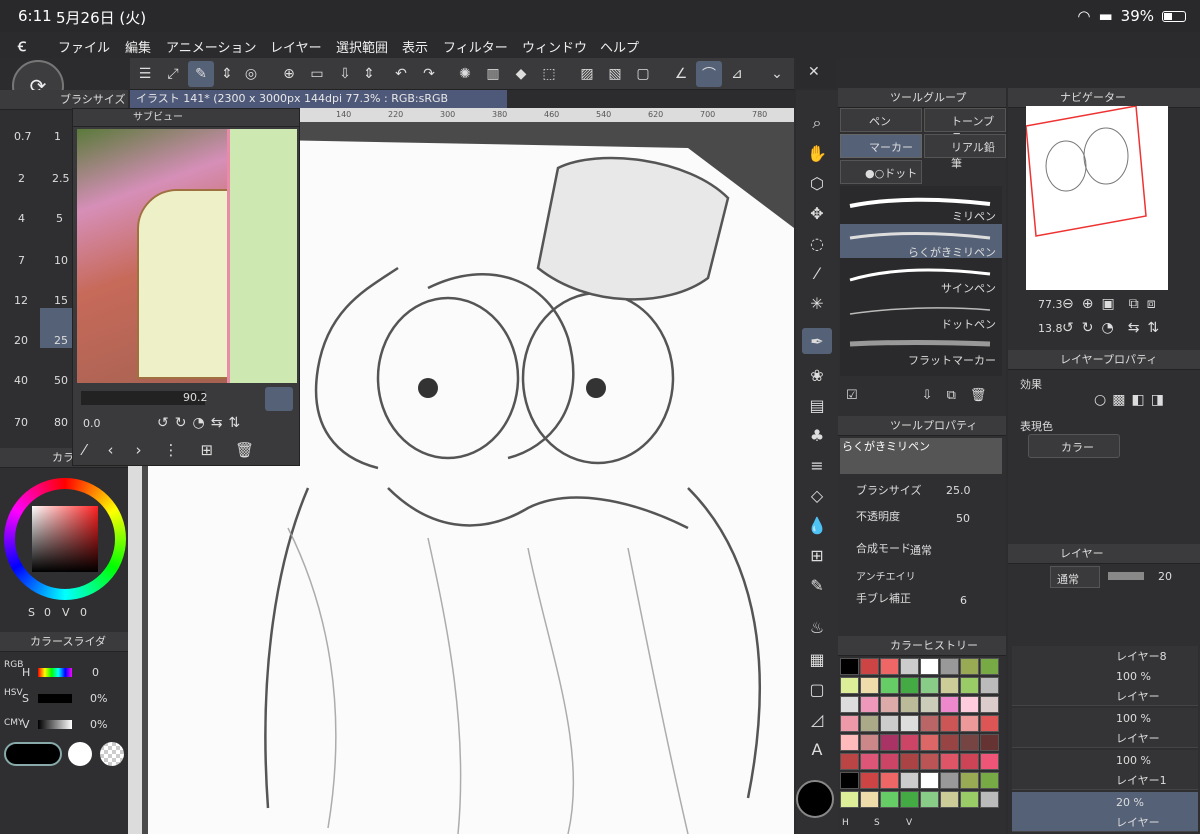 The image size is (1200, 834). What do you see at coordinates (1068, 328) in the screenshot?
I see `rotate-ccw-icon: ↺` at bounding box center [1068, 328].